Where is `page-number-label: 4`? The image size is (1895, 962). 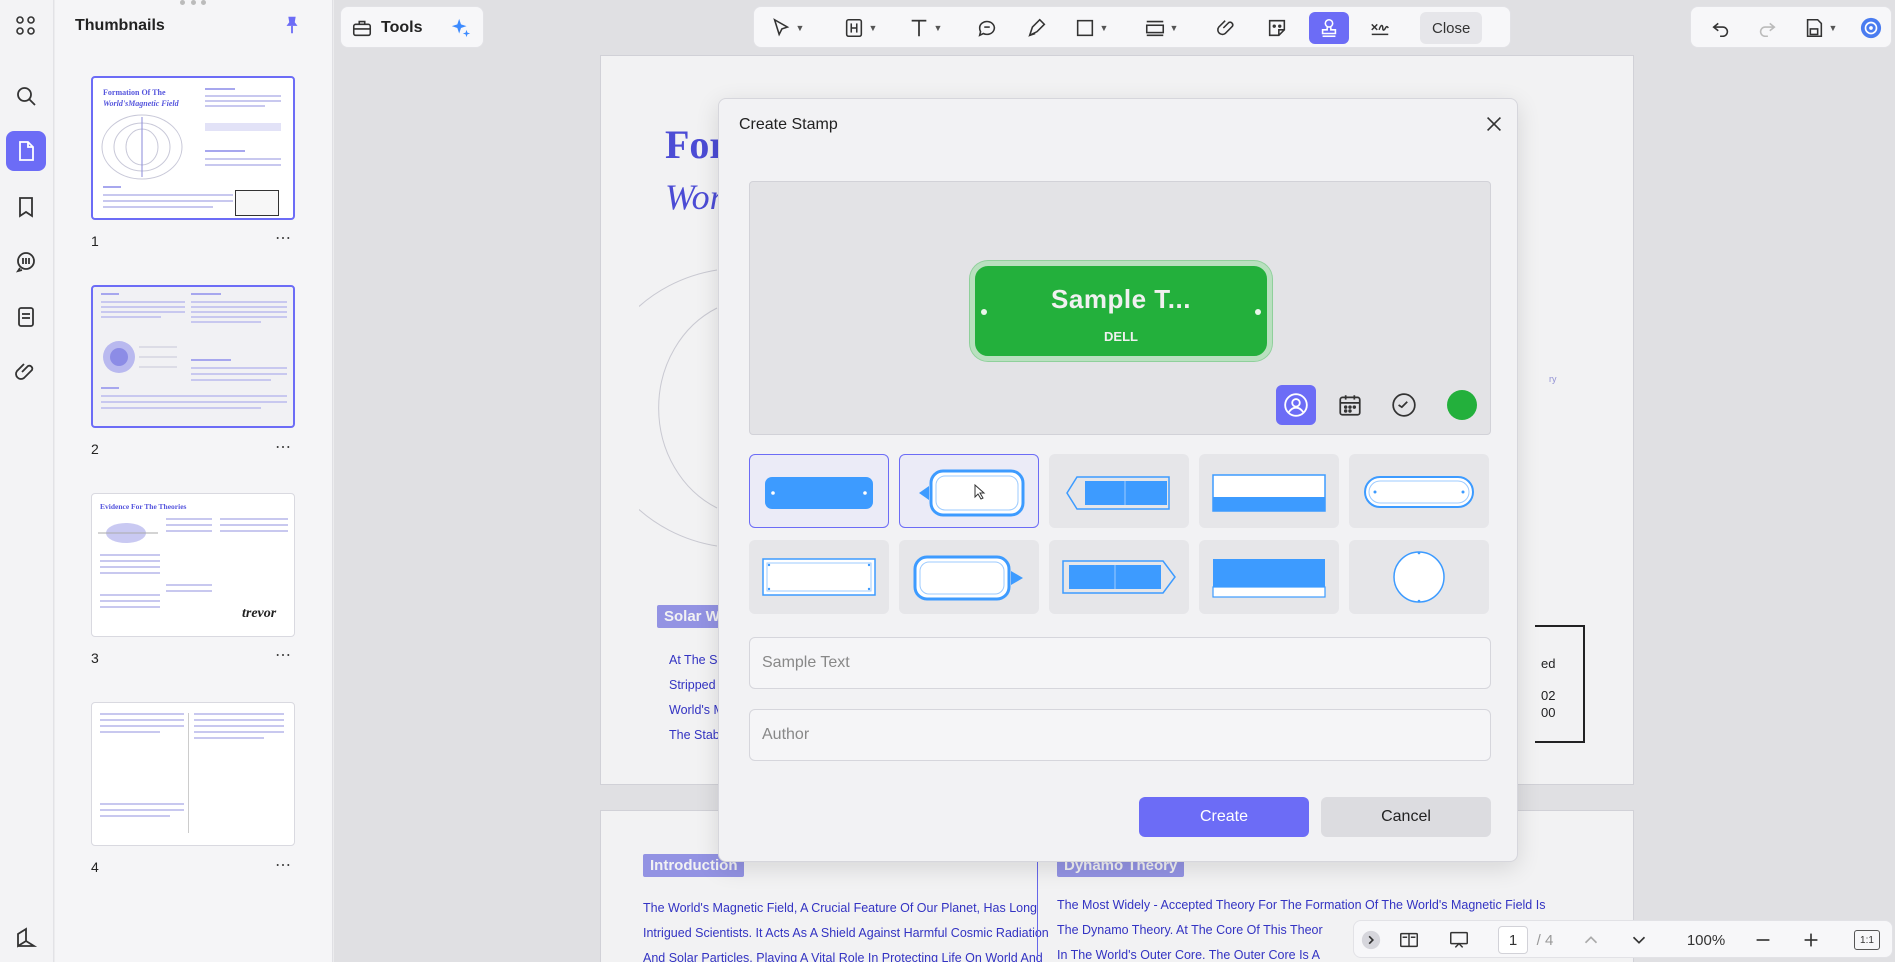
page-number-label: 4 is located at coordinates (95, 867).